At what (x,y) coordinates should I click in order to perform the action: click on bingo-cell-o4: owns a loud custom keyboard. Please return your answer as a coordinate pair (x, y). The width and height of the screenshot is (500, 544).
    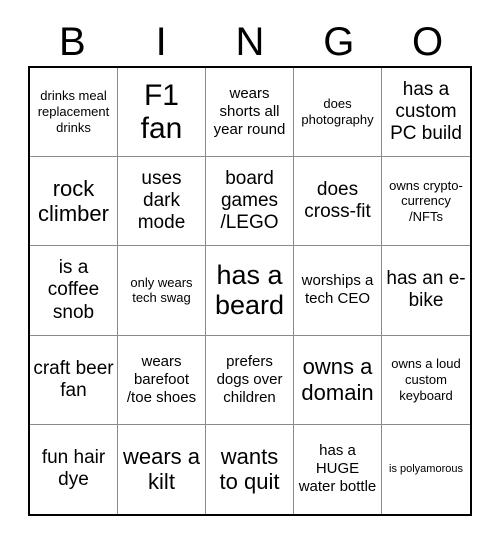
    Looking at the image, I should click on (426, 380).